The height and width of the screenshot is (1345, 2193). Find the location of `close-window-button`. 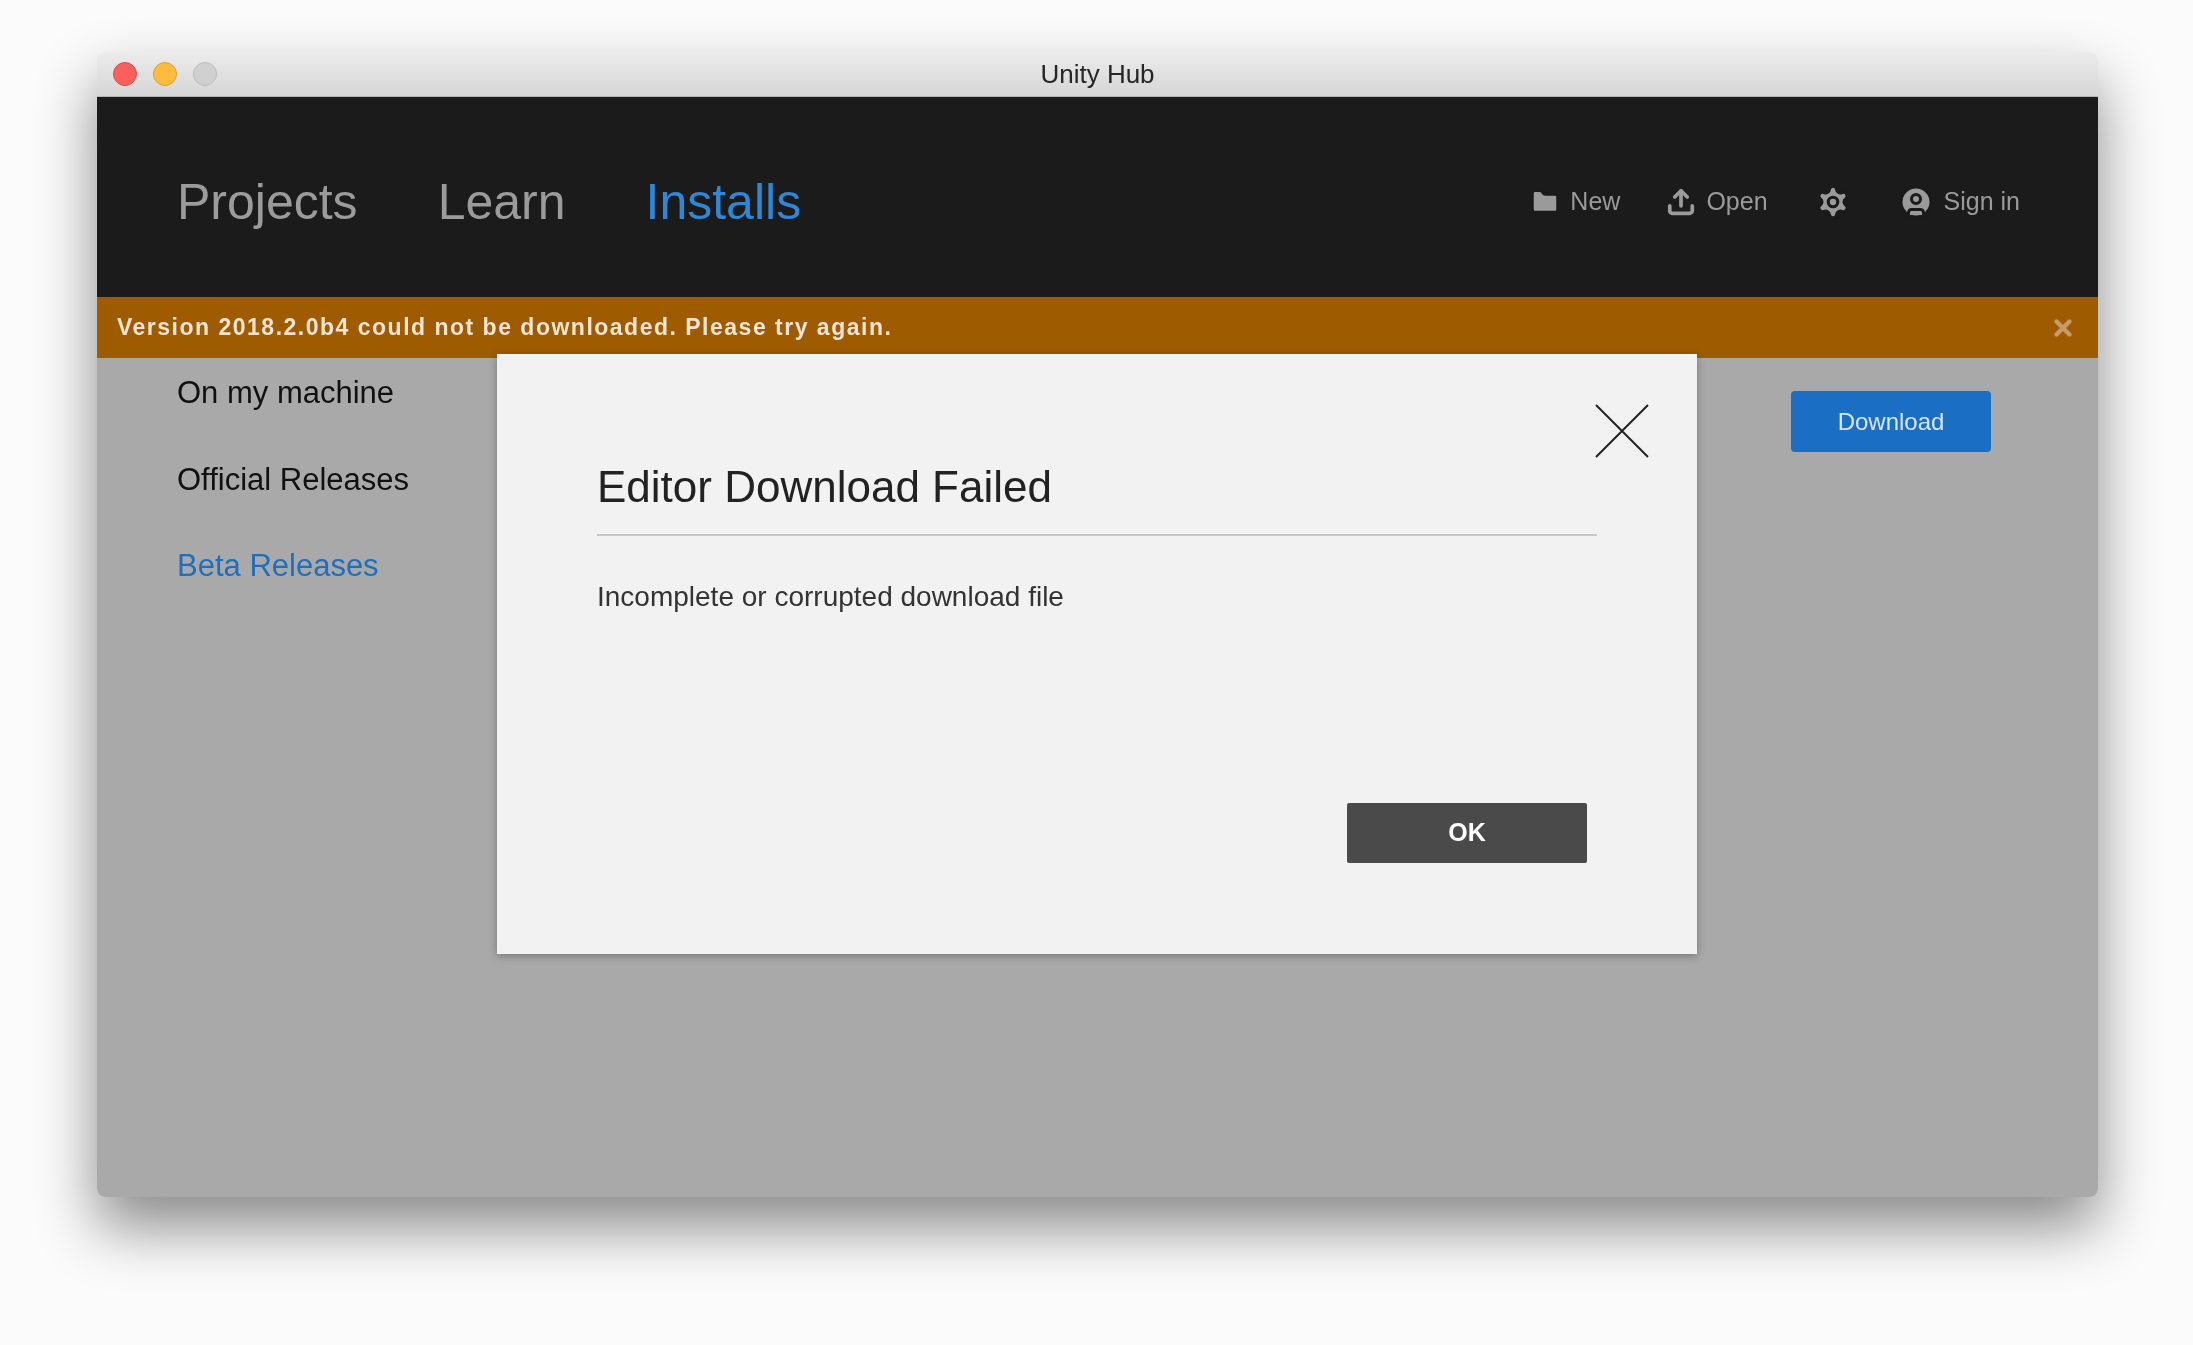

close-window-button is located at coordinates (125, 74).